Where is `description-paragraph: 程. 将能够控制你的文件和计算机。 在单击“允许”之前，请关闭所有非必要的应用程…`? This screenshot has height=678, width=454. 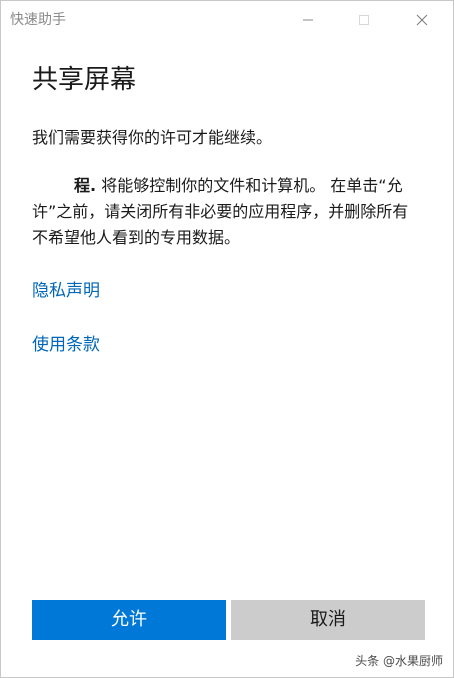
description-paragraph: 程. 将能够控制你的文件和计算机。 在单击“允许”之前，请关闭所有非必要的应用程… is located at coordinates (228, 212).